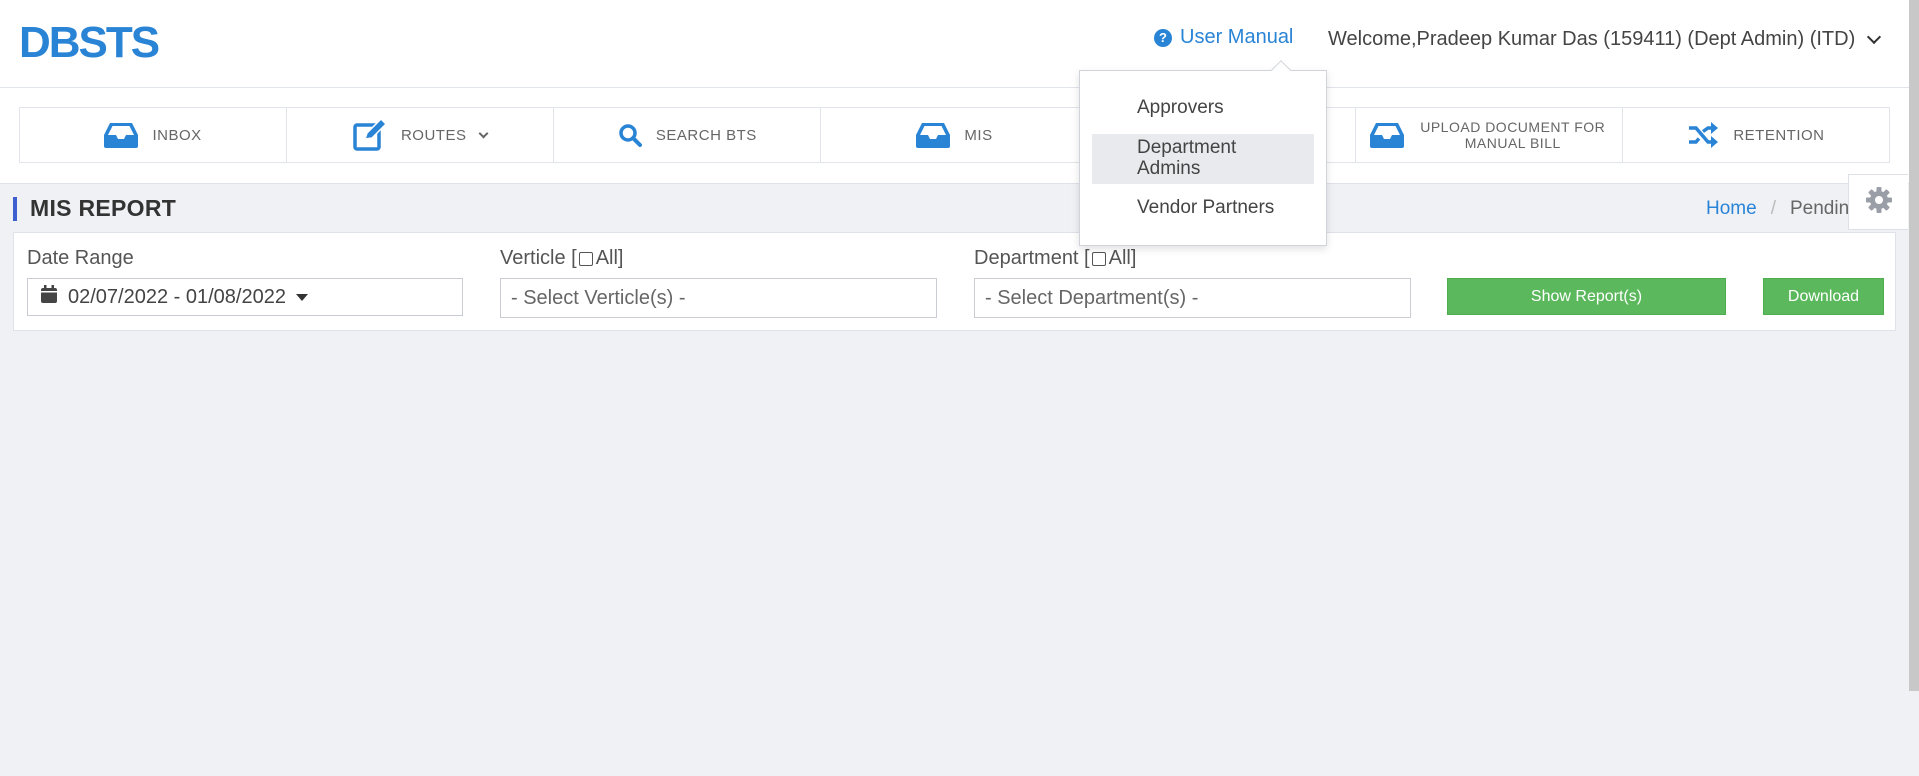 Image resolution: width=1919 pixels, height=776 pixels. Describe the element at coordinates (1914, 733) in the screenshot. I see `page-scrollbar-track` at that location.